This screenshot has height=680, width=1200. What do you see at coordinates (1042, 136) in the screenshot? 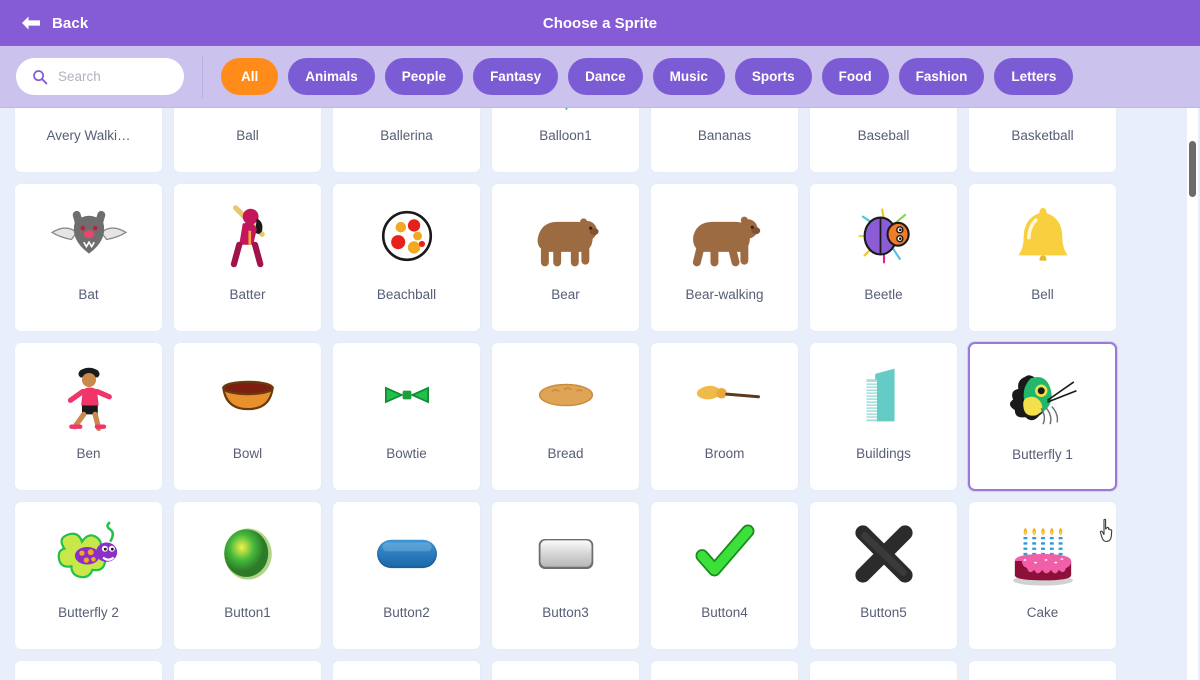
I see `sprite-name: Basketball` at bounding box center [1042, 136].